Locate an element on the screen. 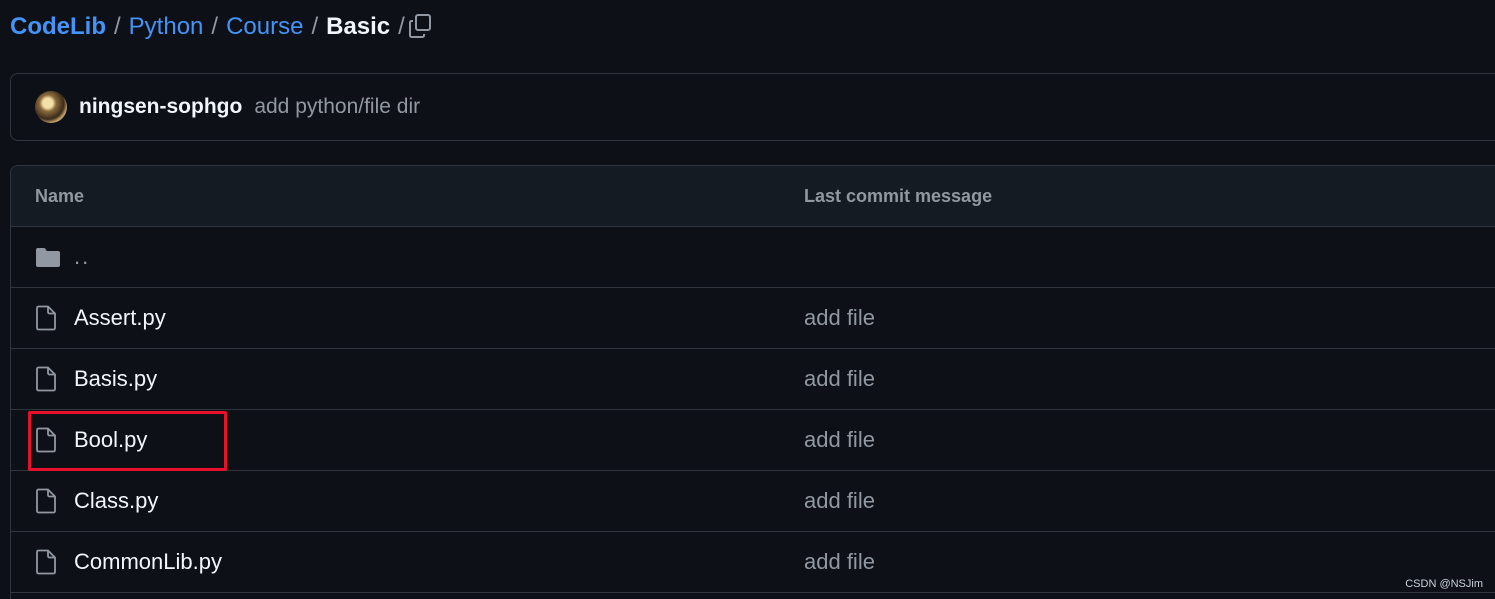 Image resolution: width=1495 pixels, height=599 pixels. commit-author: ningsen-sophgo is located at coordinates (160, 107).